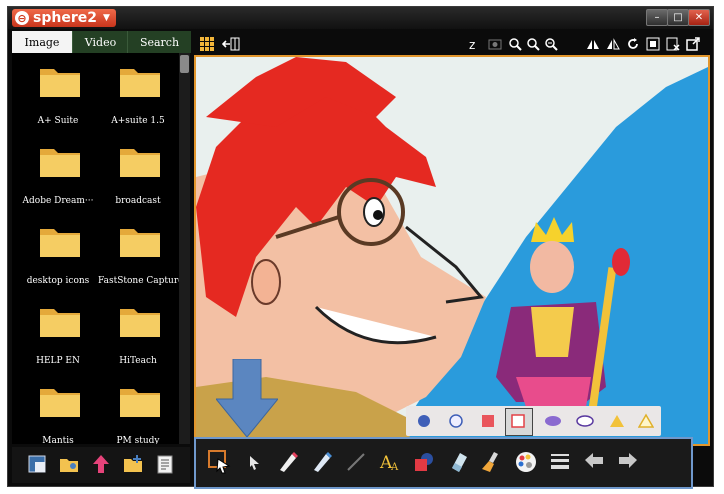 This screenshot has width=724, height=494. Describe the element at coordinates (58, 343) in the screenshot. I see `file-item: HELP EN` at that location.